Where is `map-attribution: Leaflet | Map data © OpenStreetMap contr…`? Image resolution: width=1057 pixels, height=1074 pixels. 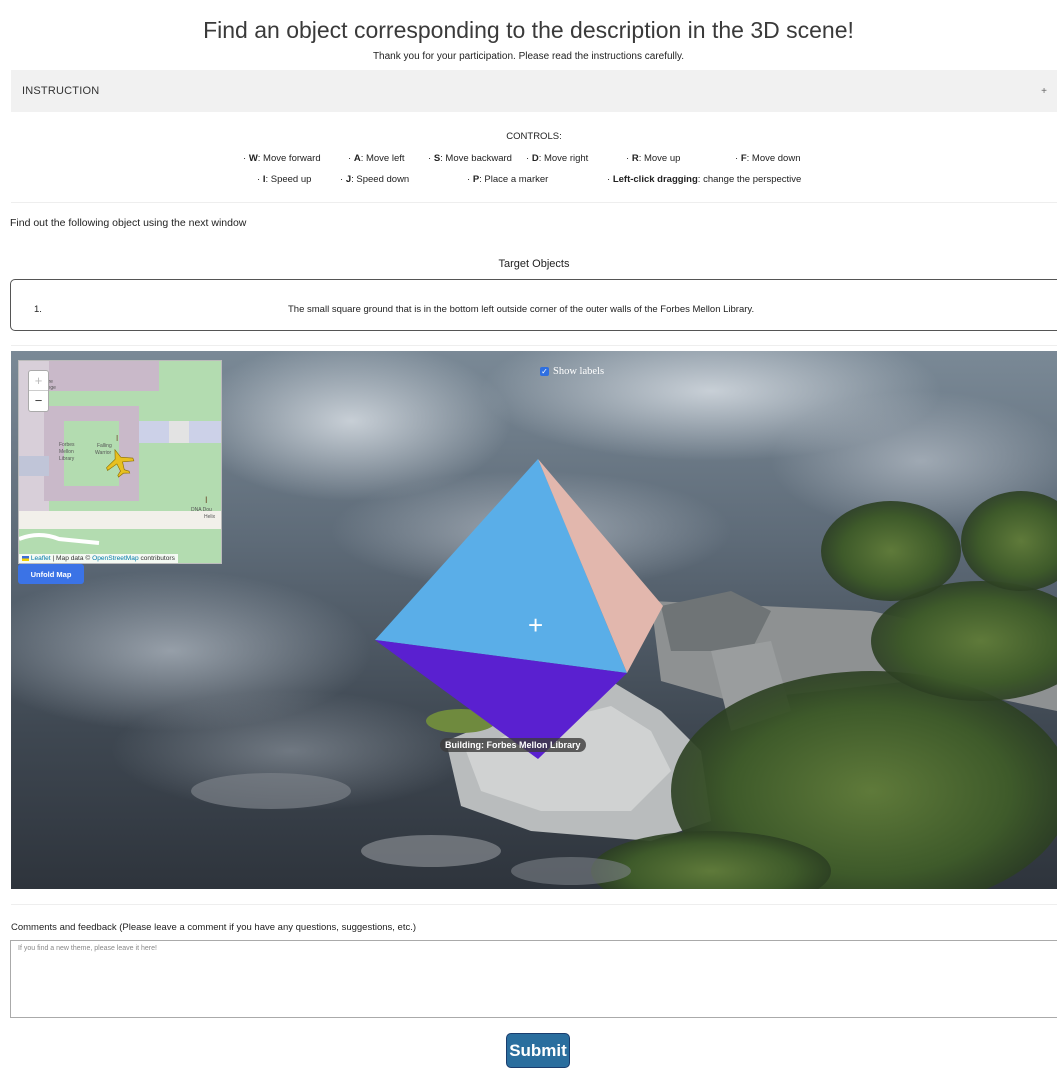 map-attribution: Leaflet | Map data © OpenStreetMap contr… is located at coordinates (98, 558).